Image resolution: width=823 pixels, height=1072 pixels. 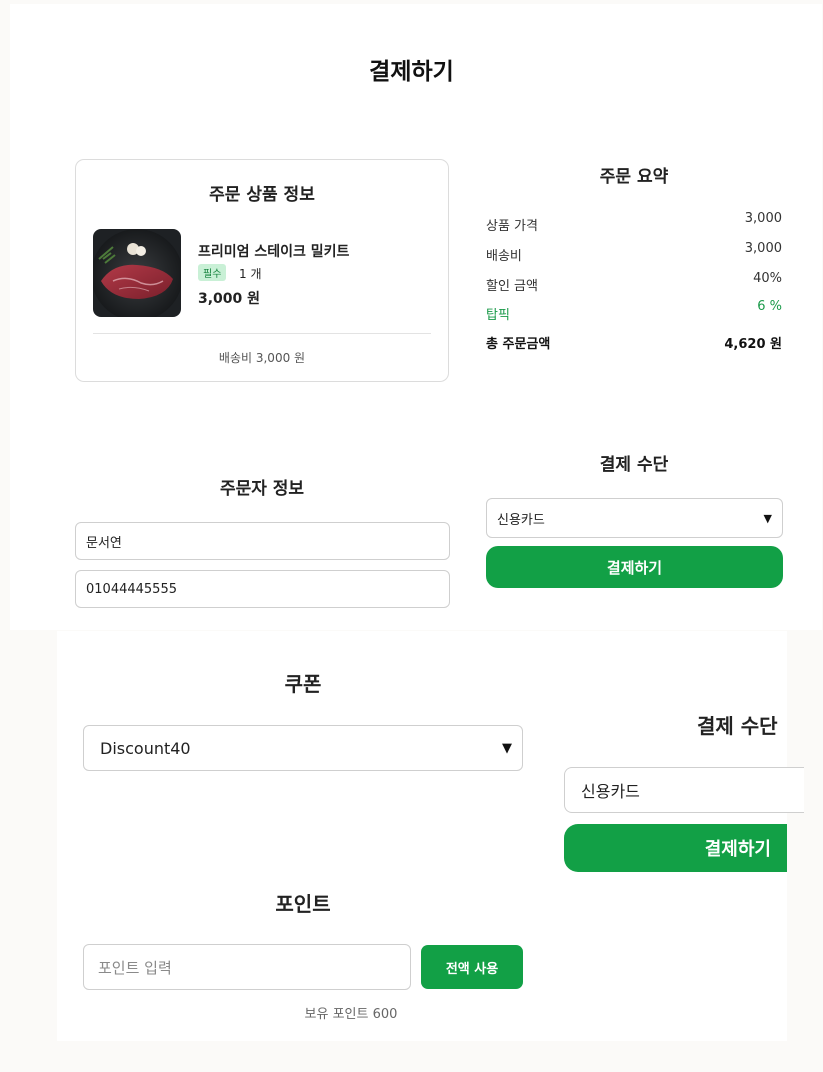 I want to click on payment-method-select: 신용카드 ▼, so click(x=634, y=518).